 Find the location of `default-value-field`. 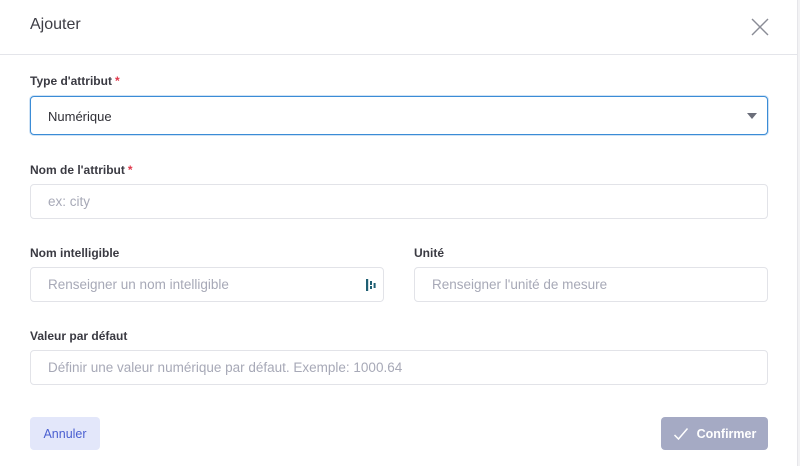

default-value-field is located at coordinates (399, 367).